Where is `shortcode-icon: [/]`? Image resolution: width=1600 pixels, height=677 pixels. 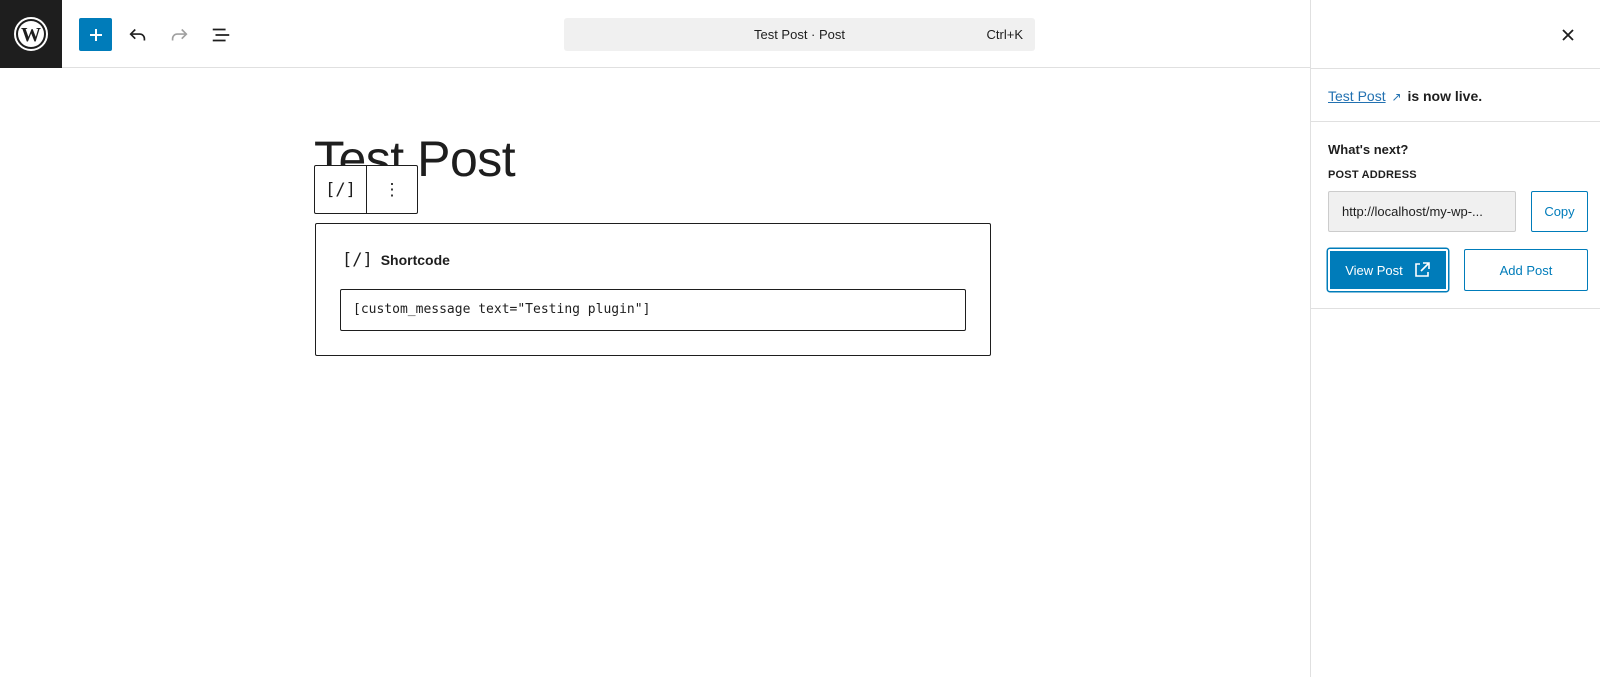
shortcode-icon: [/] is located at coordinates (357, 260).